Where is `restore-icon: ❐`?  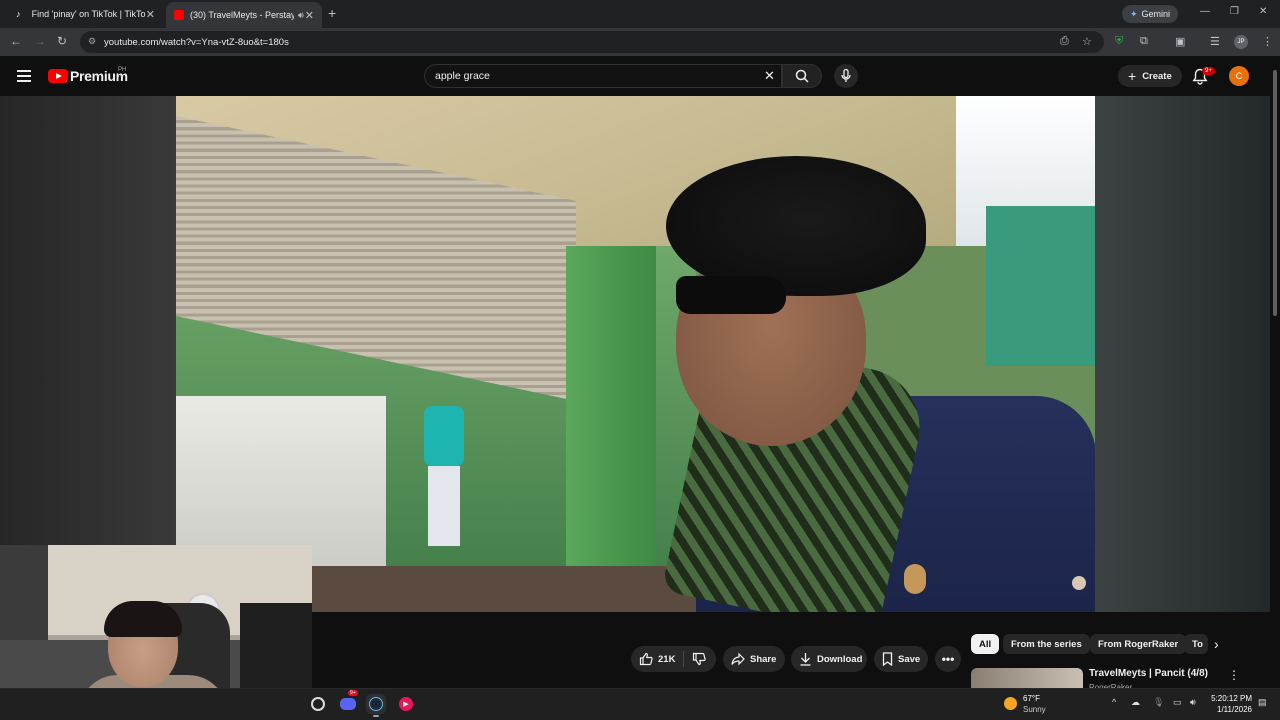
restore-icon: ❐ is located at coordinates (1234, 11).